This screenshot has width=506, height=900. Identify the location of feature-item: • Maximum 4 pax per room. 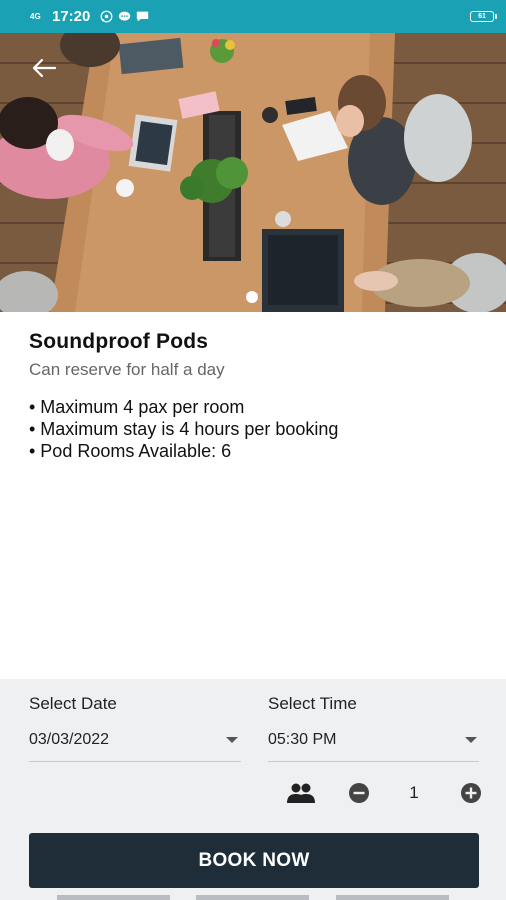
(137, 407).